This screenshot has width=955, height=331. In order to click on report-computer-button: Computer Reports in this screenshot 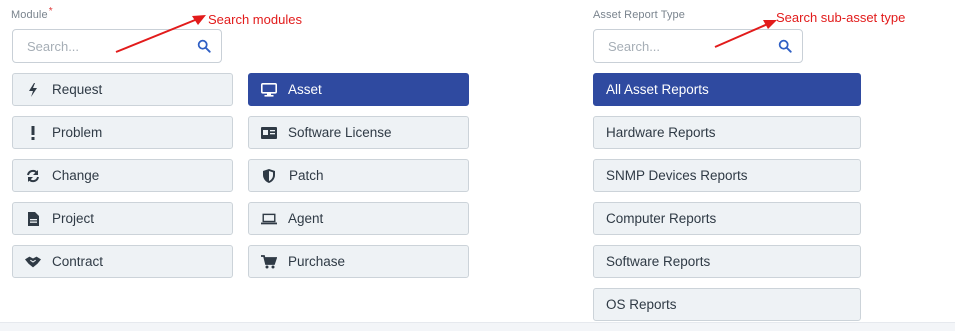, I will do `click(727, 218)`.